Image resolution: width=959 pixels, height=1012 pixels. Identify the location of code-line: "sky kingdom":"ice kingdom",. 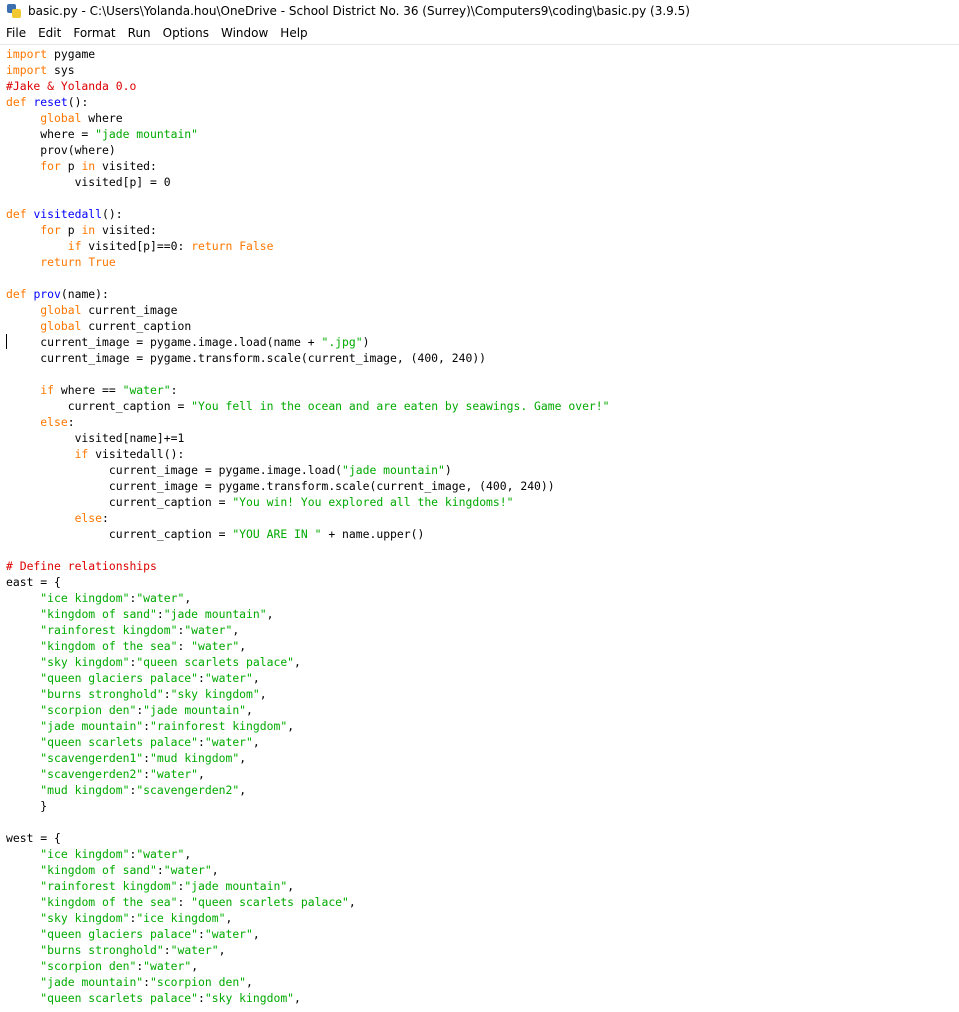
(308, 918).